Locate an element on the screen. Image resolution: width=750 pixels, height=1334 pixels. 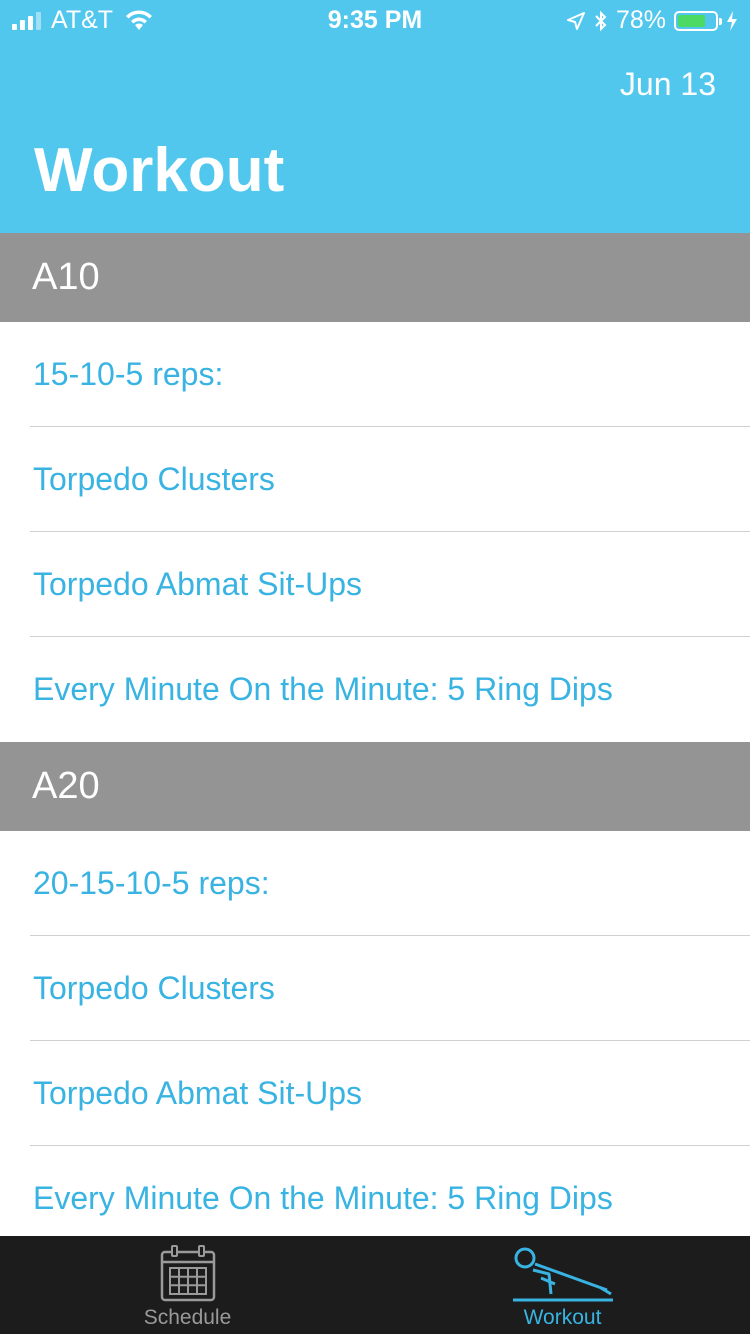
location-arrow-icon is located at coordinates (575, 20).